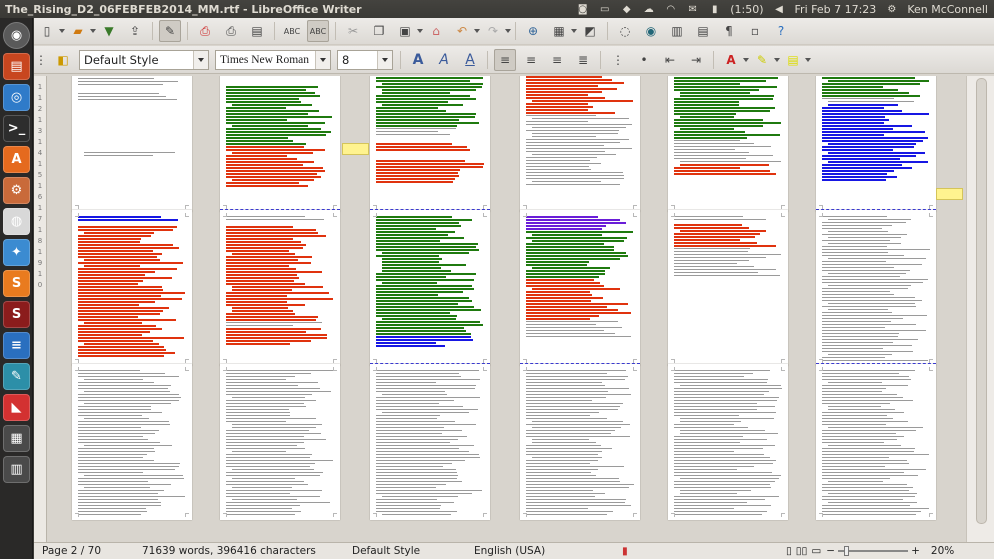 The height and width of the screenshot is (559, 994). What do you see at coordinates (802, 551) in the screenshot?
I see `multi-page-view-icon: ▯▯` at bounding box center [802, 551].